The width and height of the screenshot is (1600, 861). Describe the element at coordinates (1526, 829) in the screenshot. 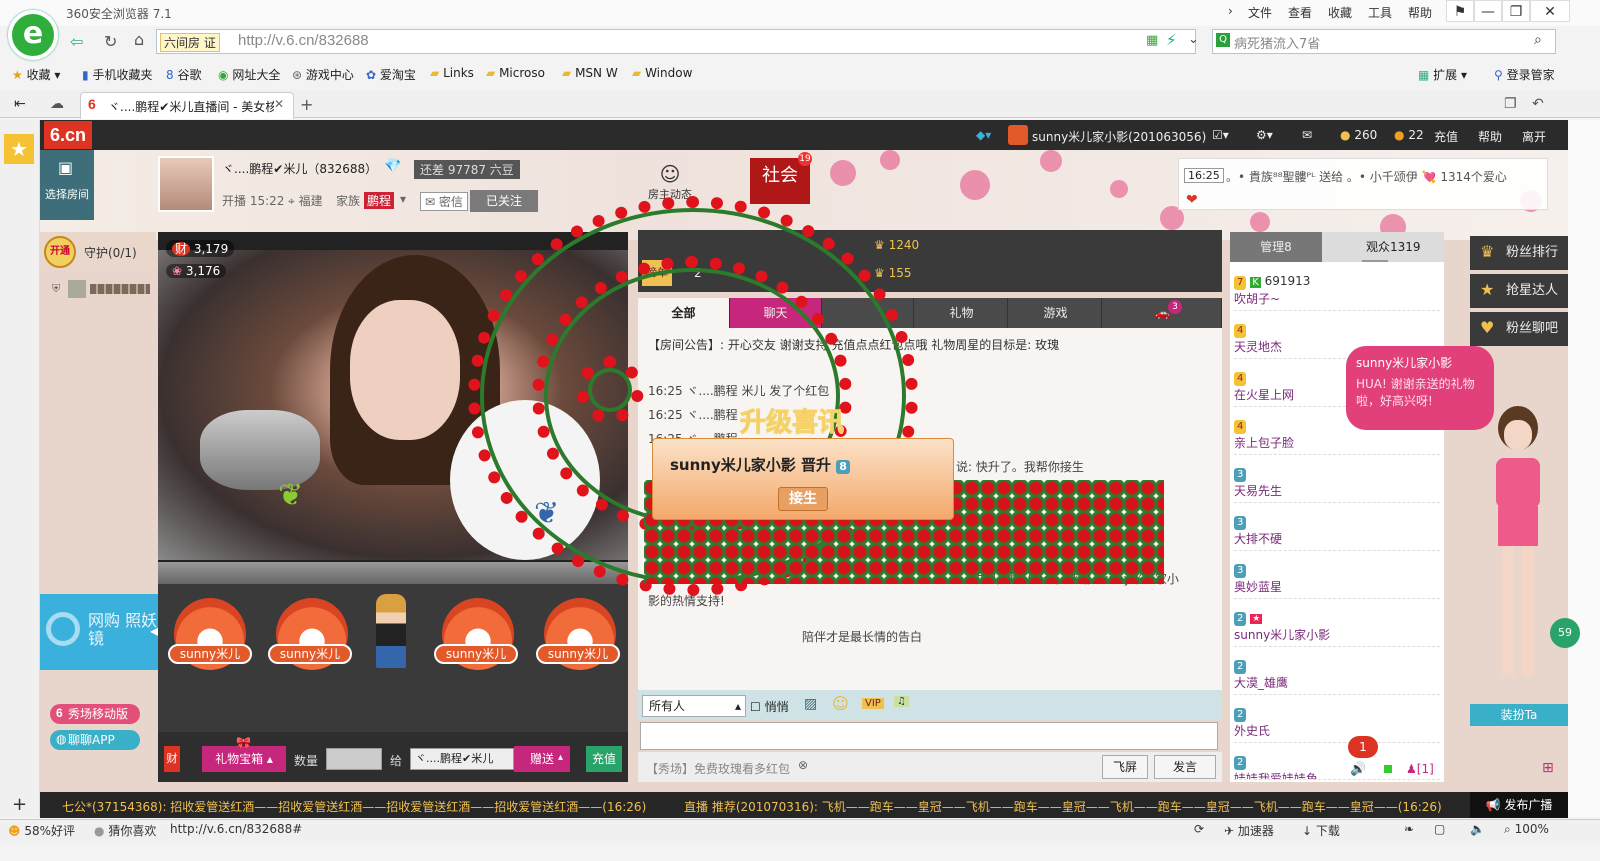

I see `zoom: ⌕ 100%` at that location.